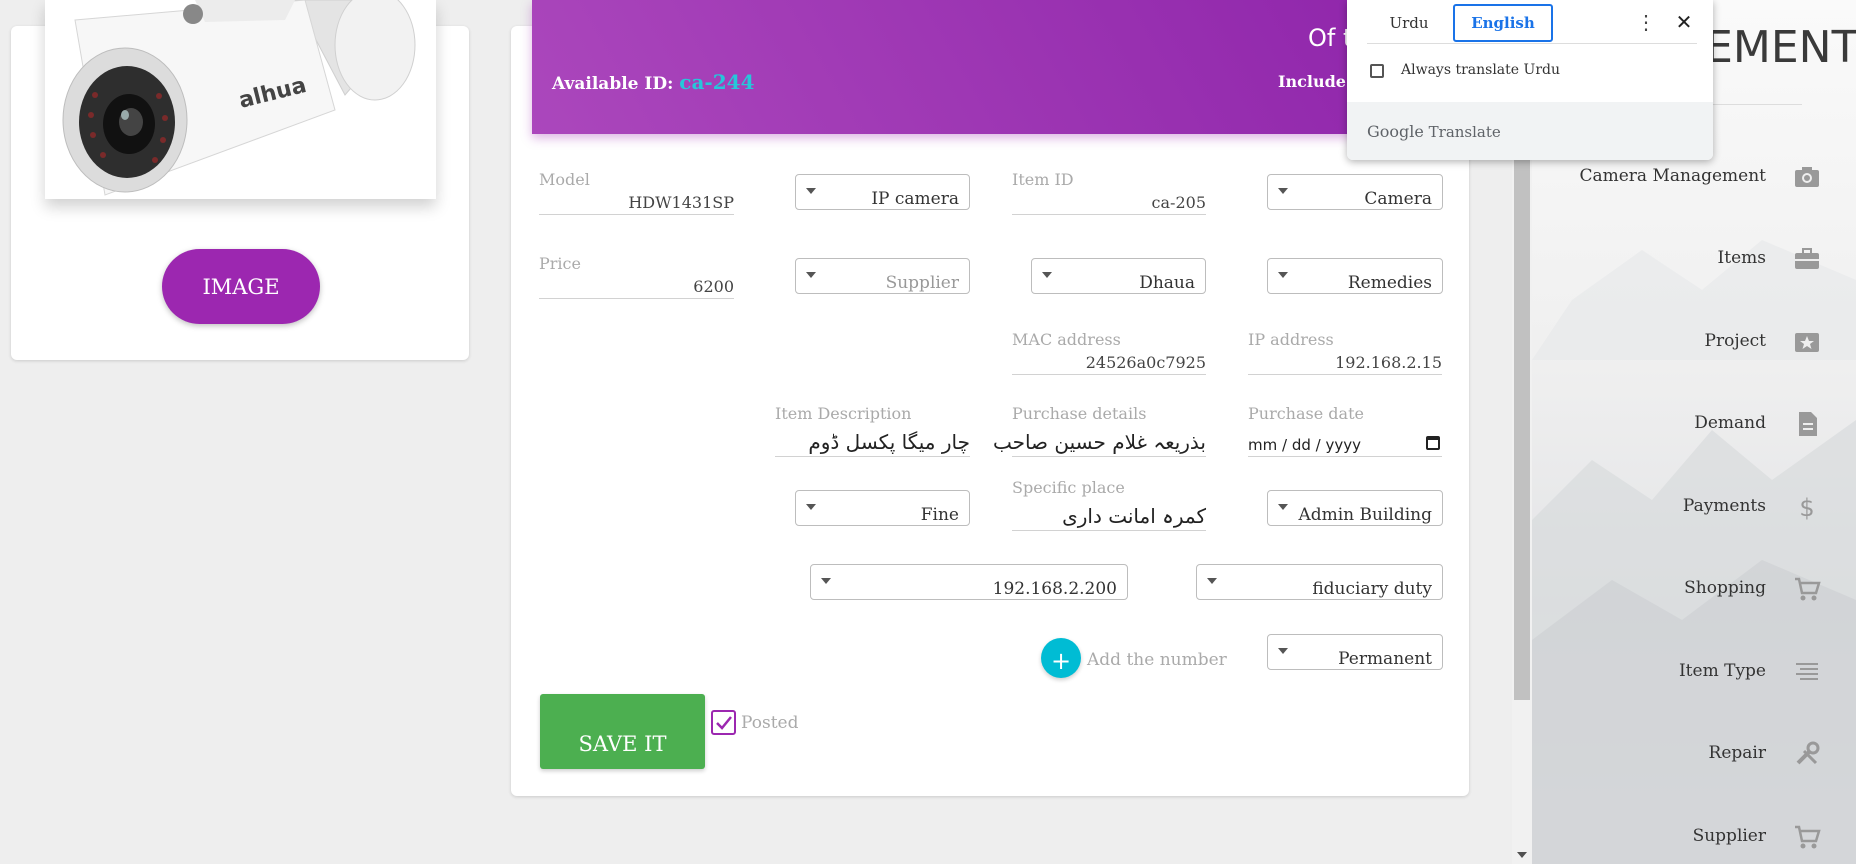  Describe the element at coordinates (922, 283) in the screenshot. I see `supplier-placeholder: Supplier` at that location.